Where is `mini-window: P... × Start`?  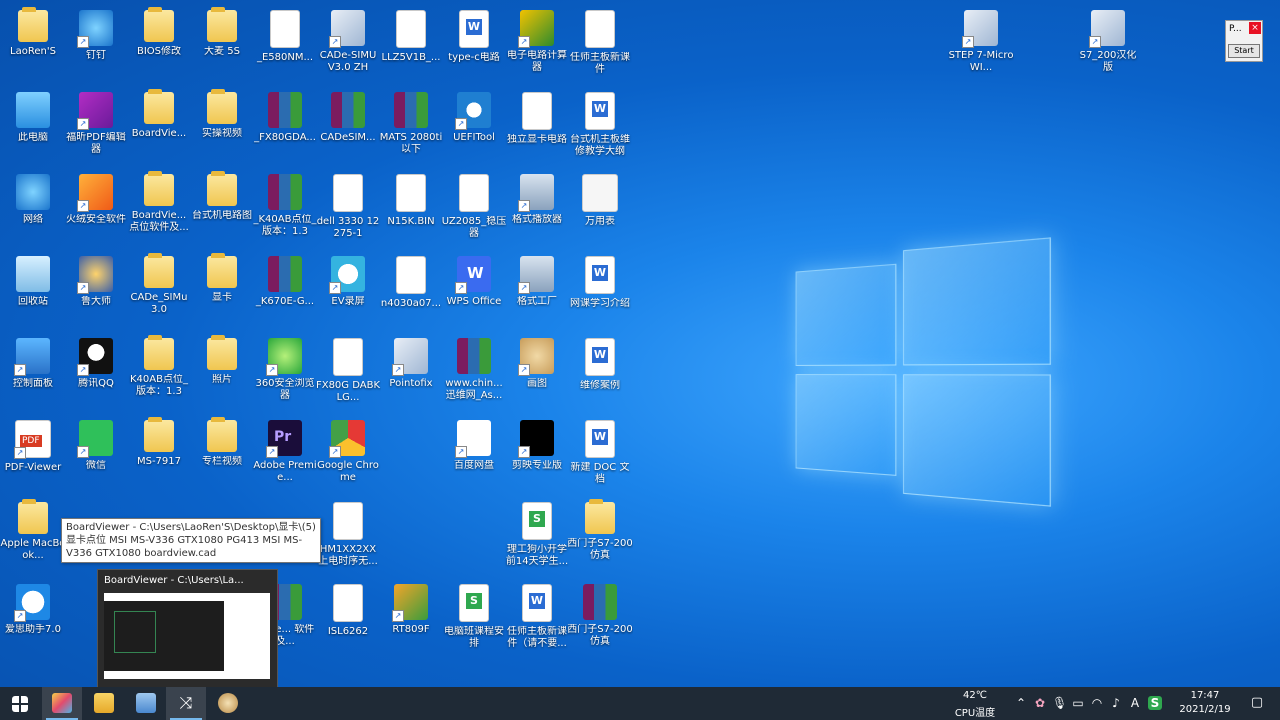
mini-window: P... × Start is located at coordinates (1244, 41).